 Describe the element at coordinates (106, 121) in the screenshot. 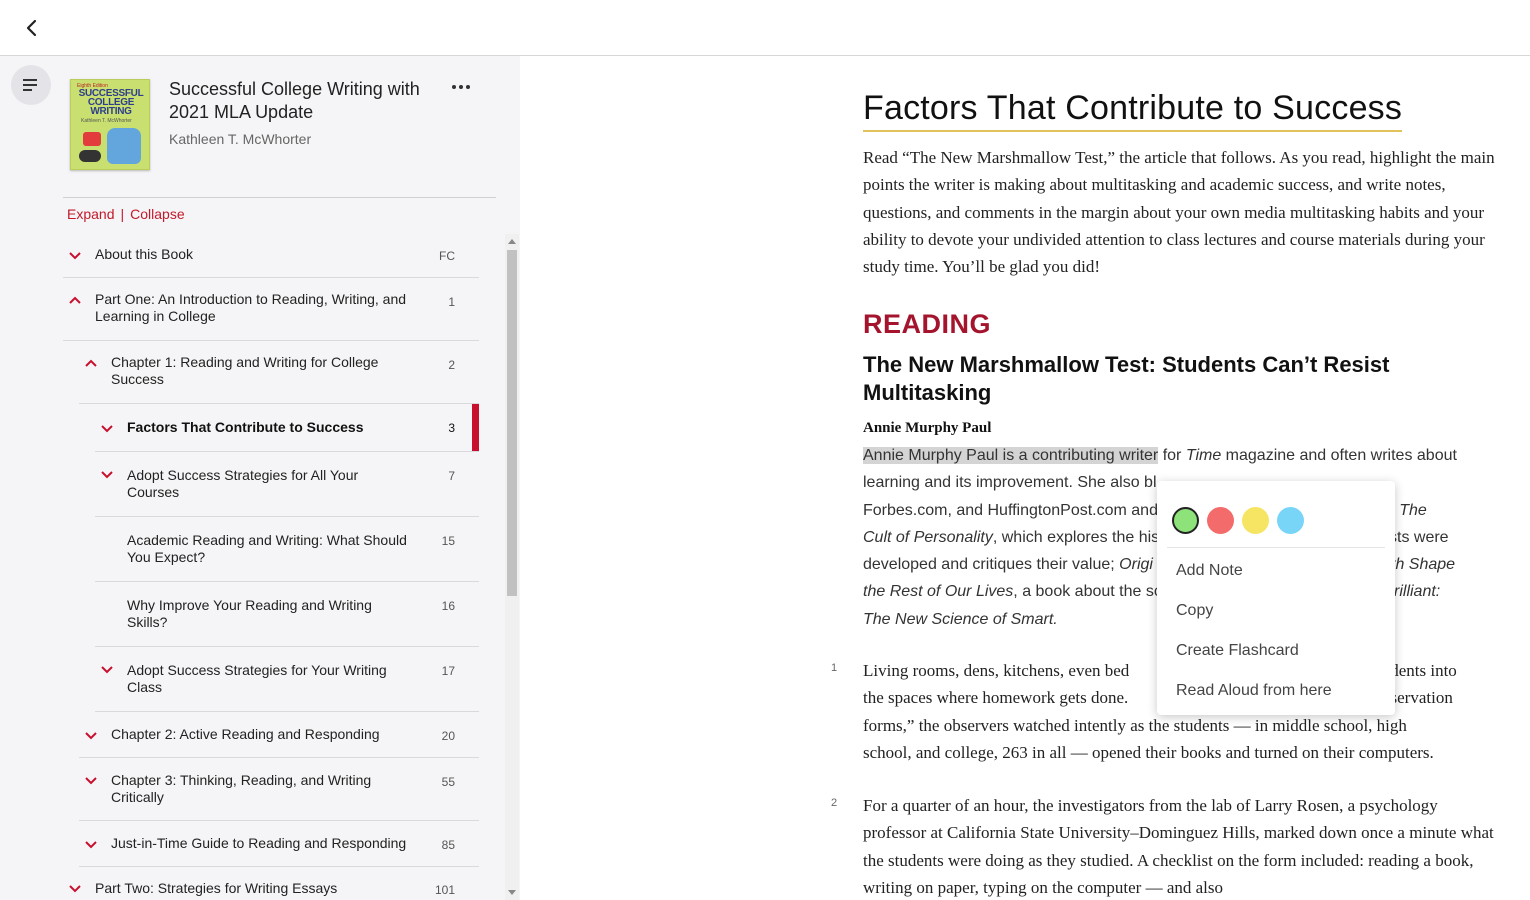

I see `cover-author: Kathleen T. McWhorter` at that location.